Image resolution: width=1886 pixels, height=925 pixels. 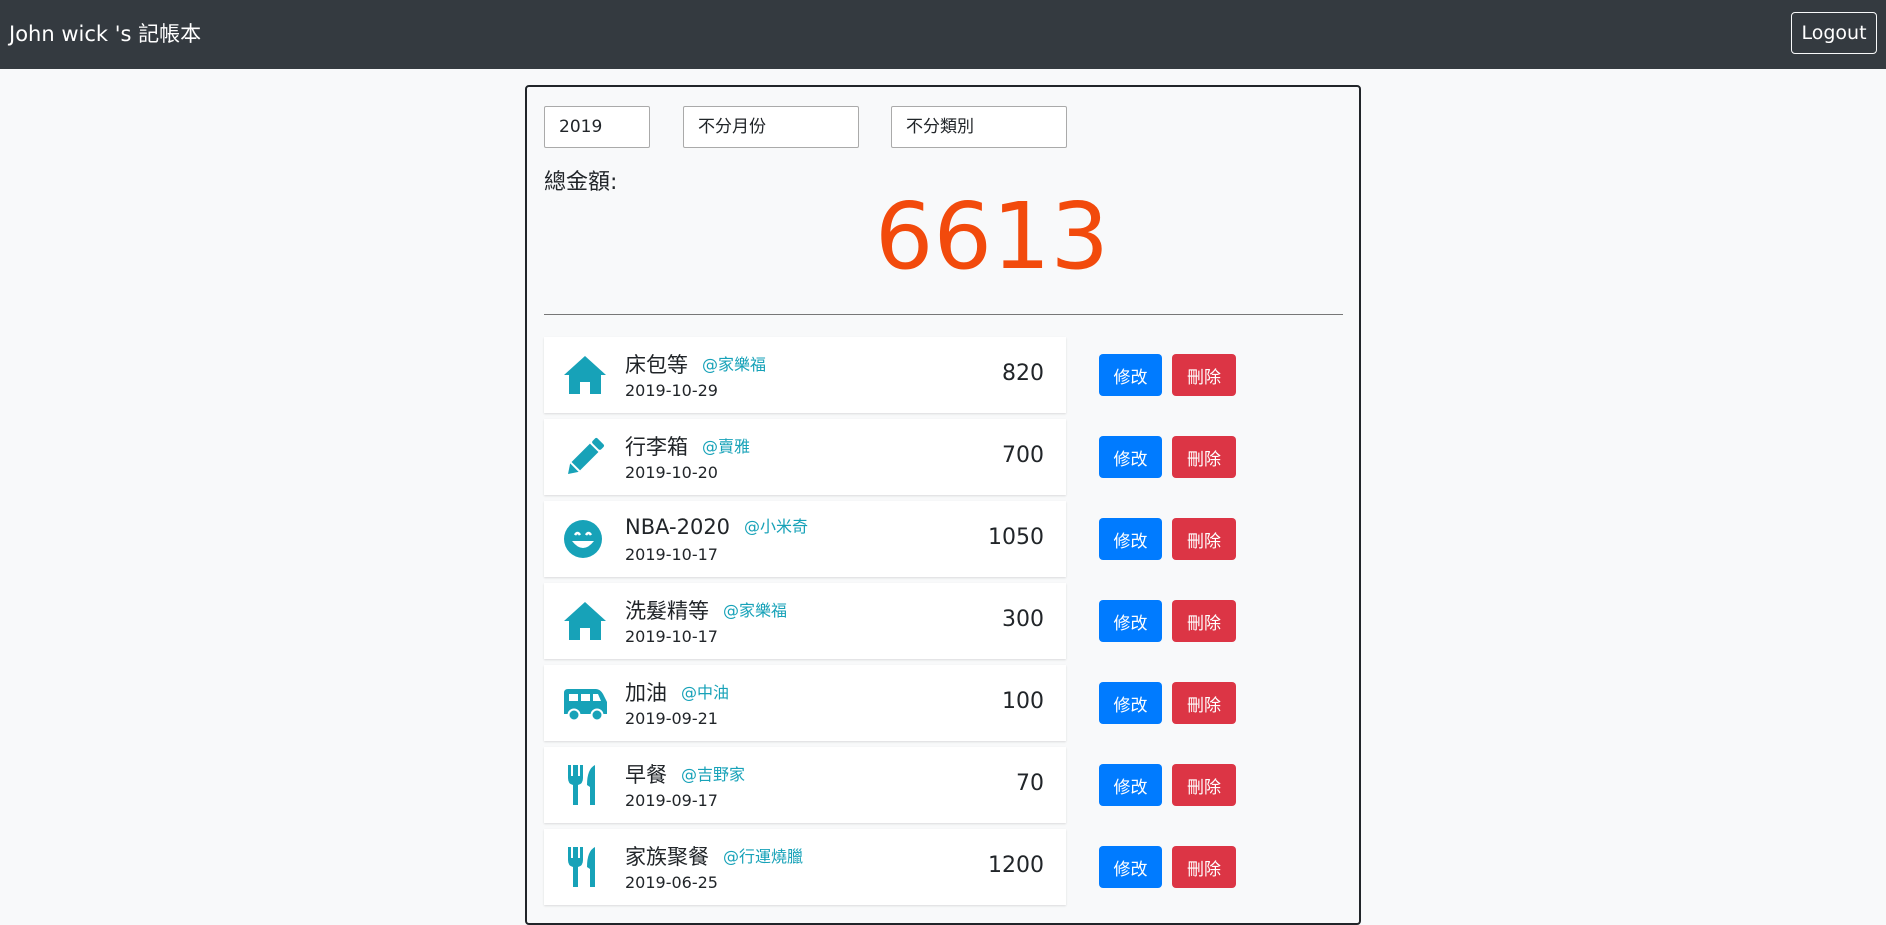 What do you see at coordinates (585, 457) in the screenshot?
I see `pencil-icon` at bounding box center [585, 457].